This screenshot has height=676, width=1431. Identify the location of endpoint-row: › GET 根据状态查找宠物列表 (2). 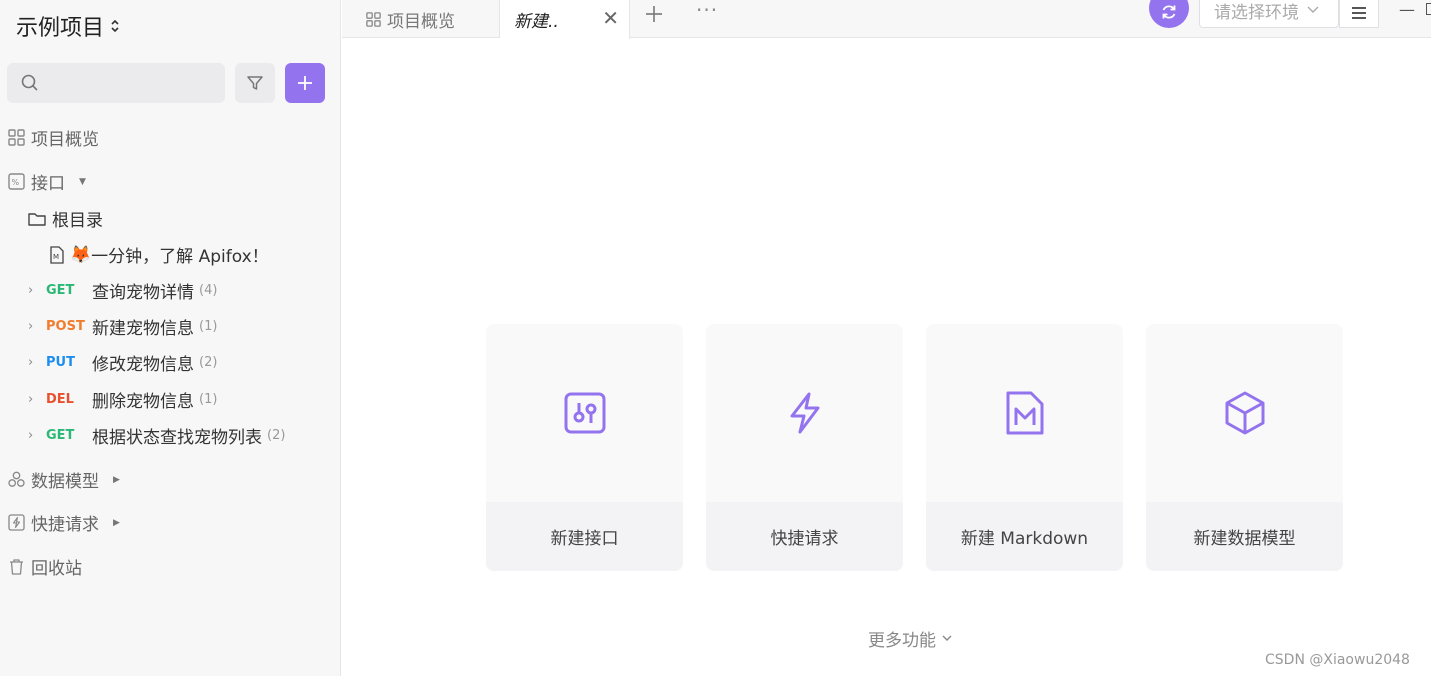
(156, 435).